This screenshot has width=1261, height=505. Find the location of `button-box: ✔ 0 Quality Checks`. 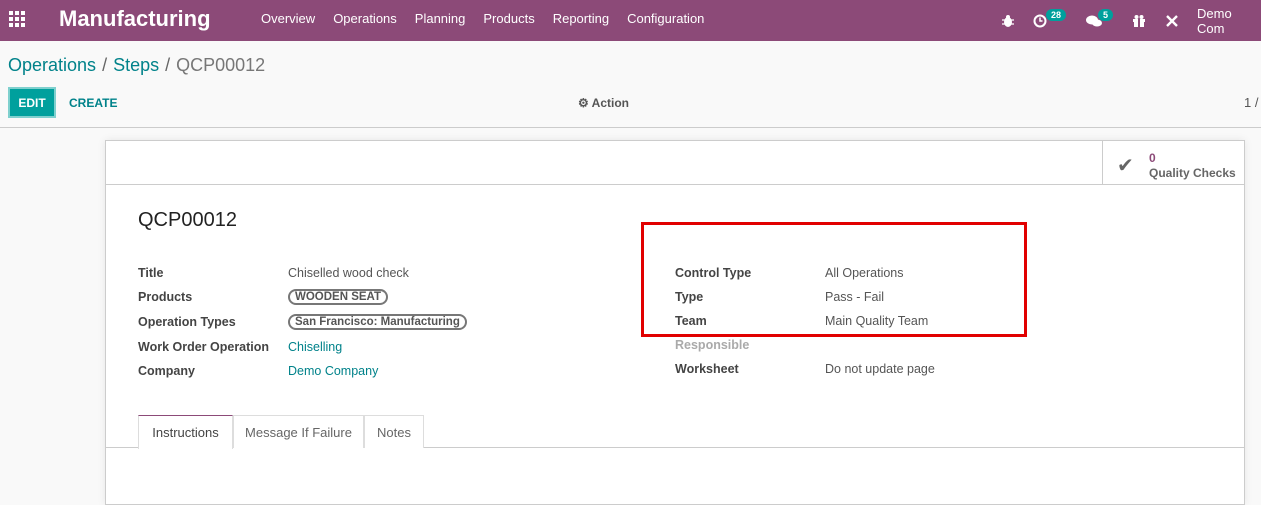

button-box: ✔ 0 Quality Checks is located at coordinates (675, 163).